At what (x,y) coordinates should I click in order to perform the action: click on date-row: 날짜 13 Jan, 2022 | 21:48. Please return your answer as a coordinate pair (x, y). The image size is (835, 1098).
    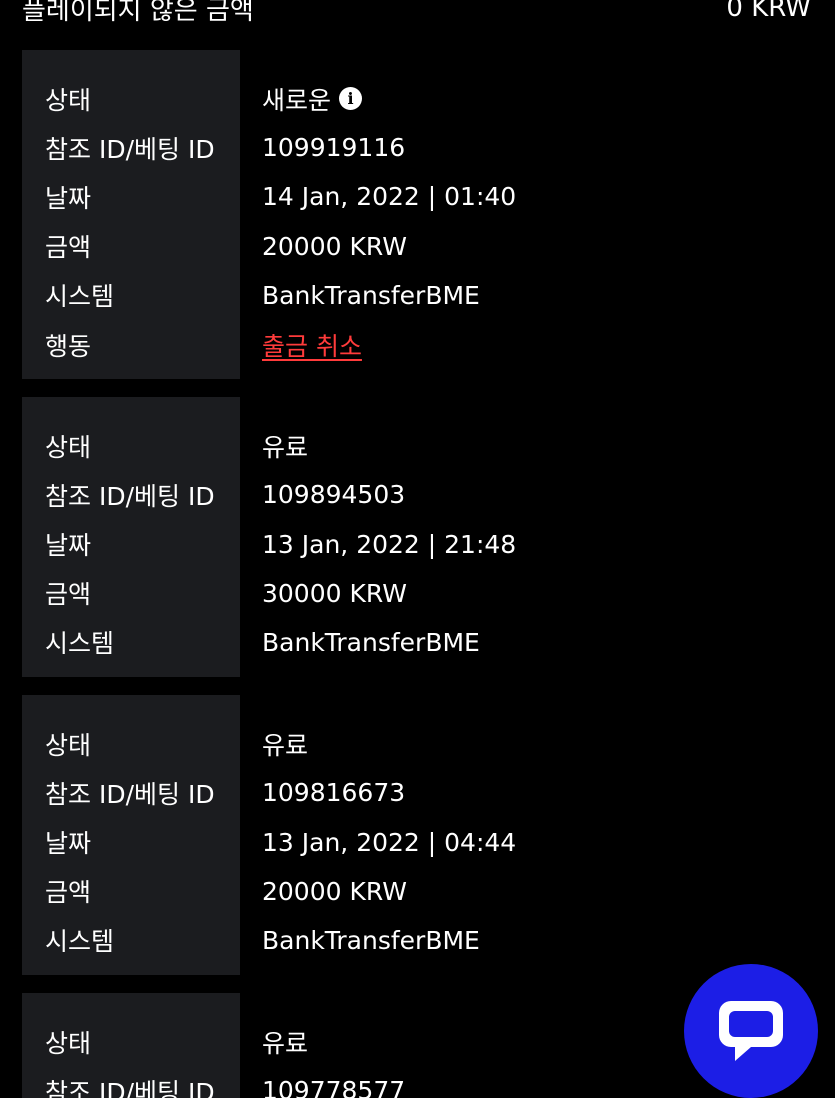
    Looking at the image, I should click on (428, 544).